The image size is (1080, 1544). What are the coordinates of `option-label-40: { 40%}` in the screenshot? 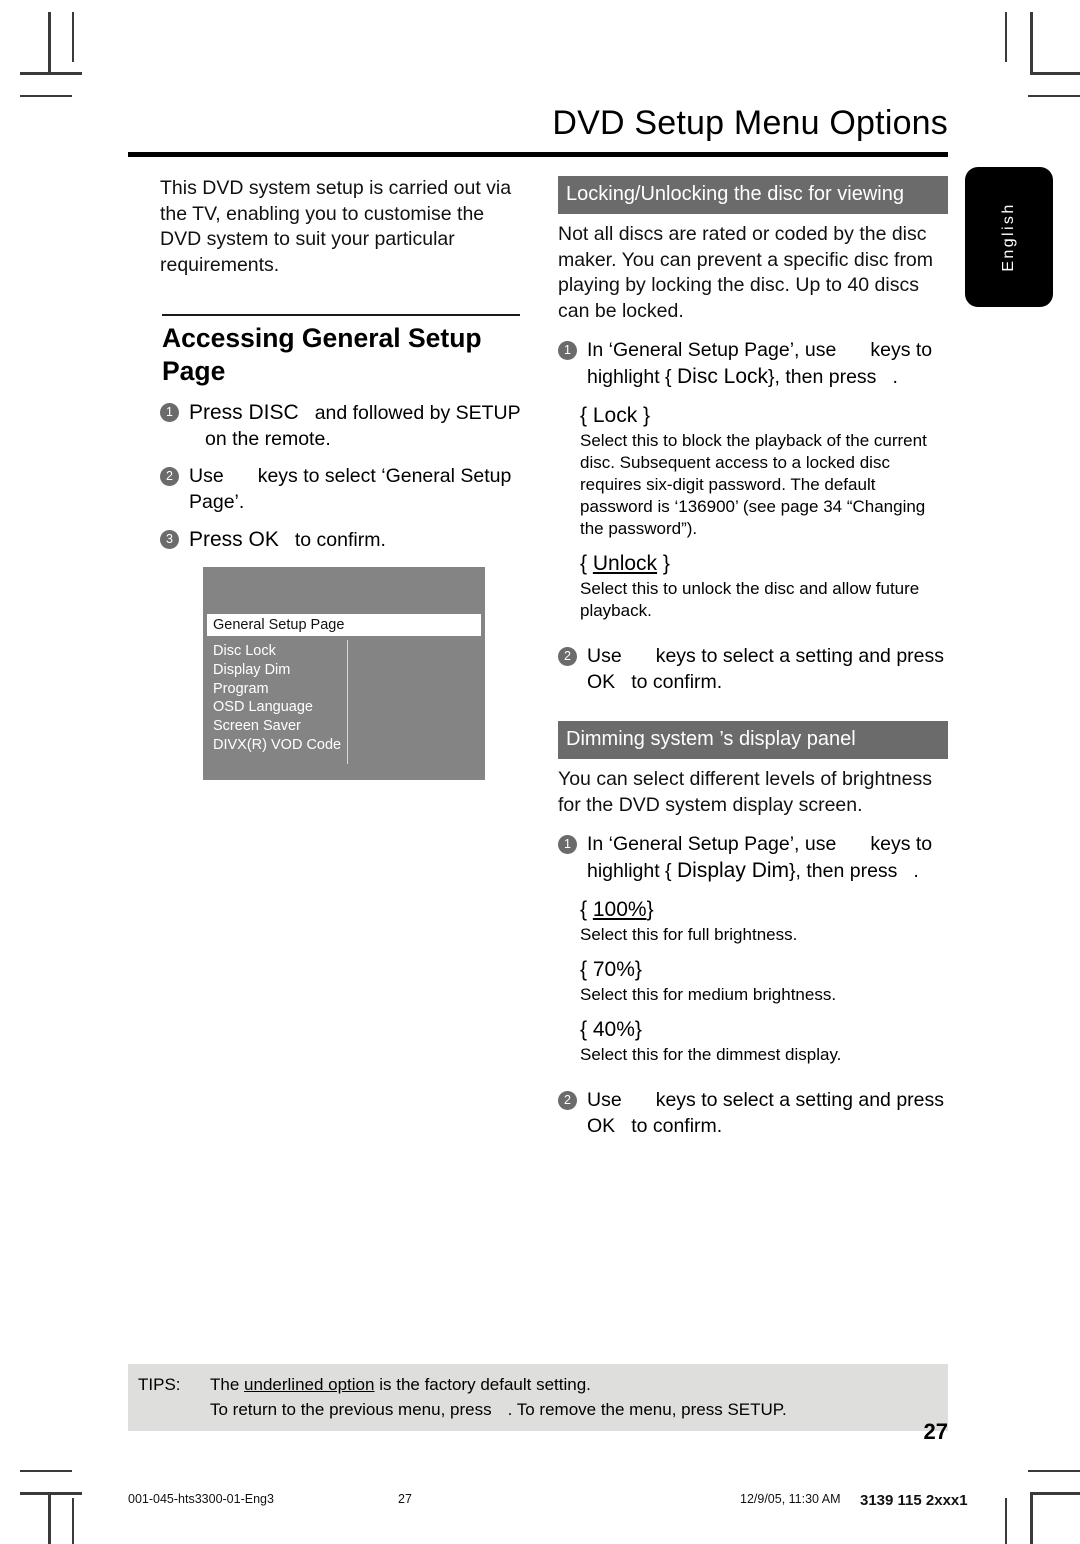 It's located at (611, 1029).